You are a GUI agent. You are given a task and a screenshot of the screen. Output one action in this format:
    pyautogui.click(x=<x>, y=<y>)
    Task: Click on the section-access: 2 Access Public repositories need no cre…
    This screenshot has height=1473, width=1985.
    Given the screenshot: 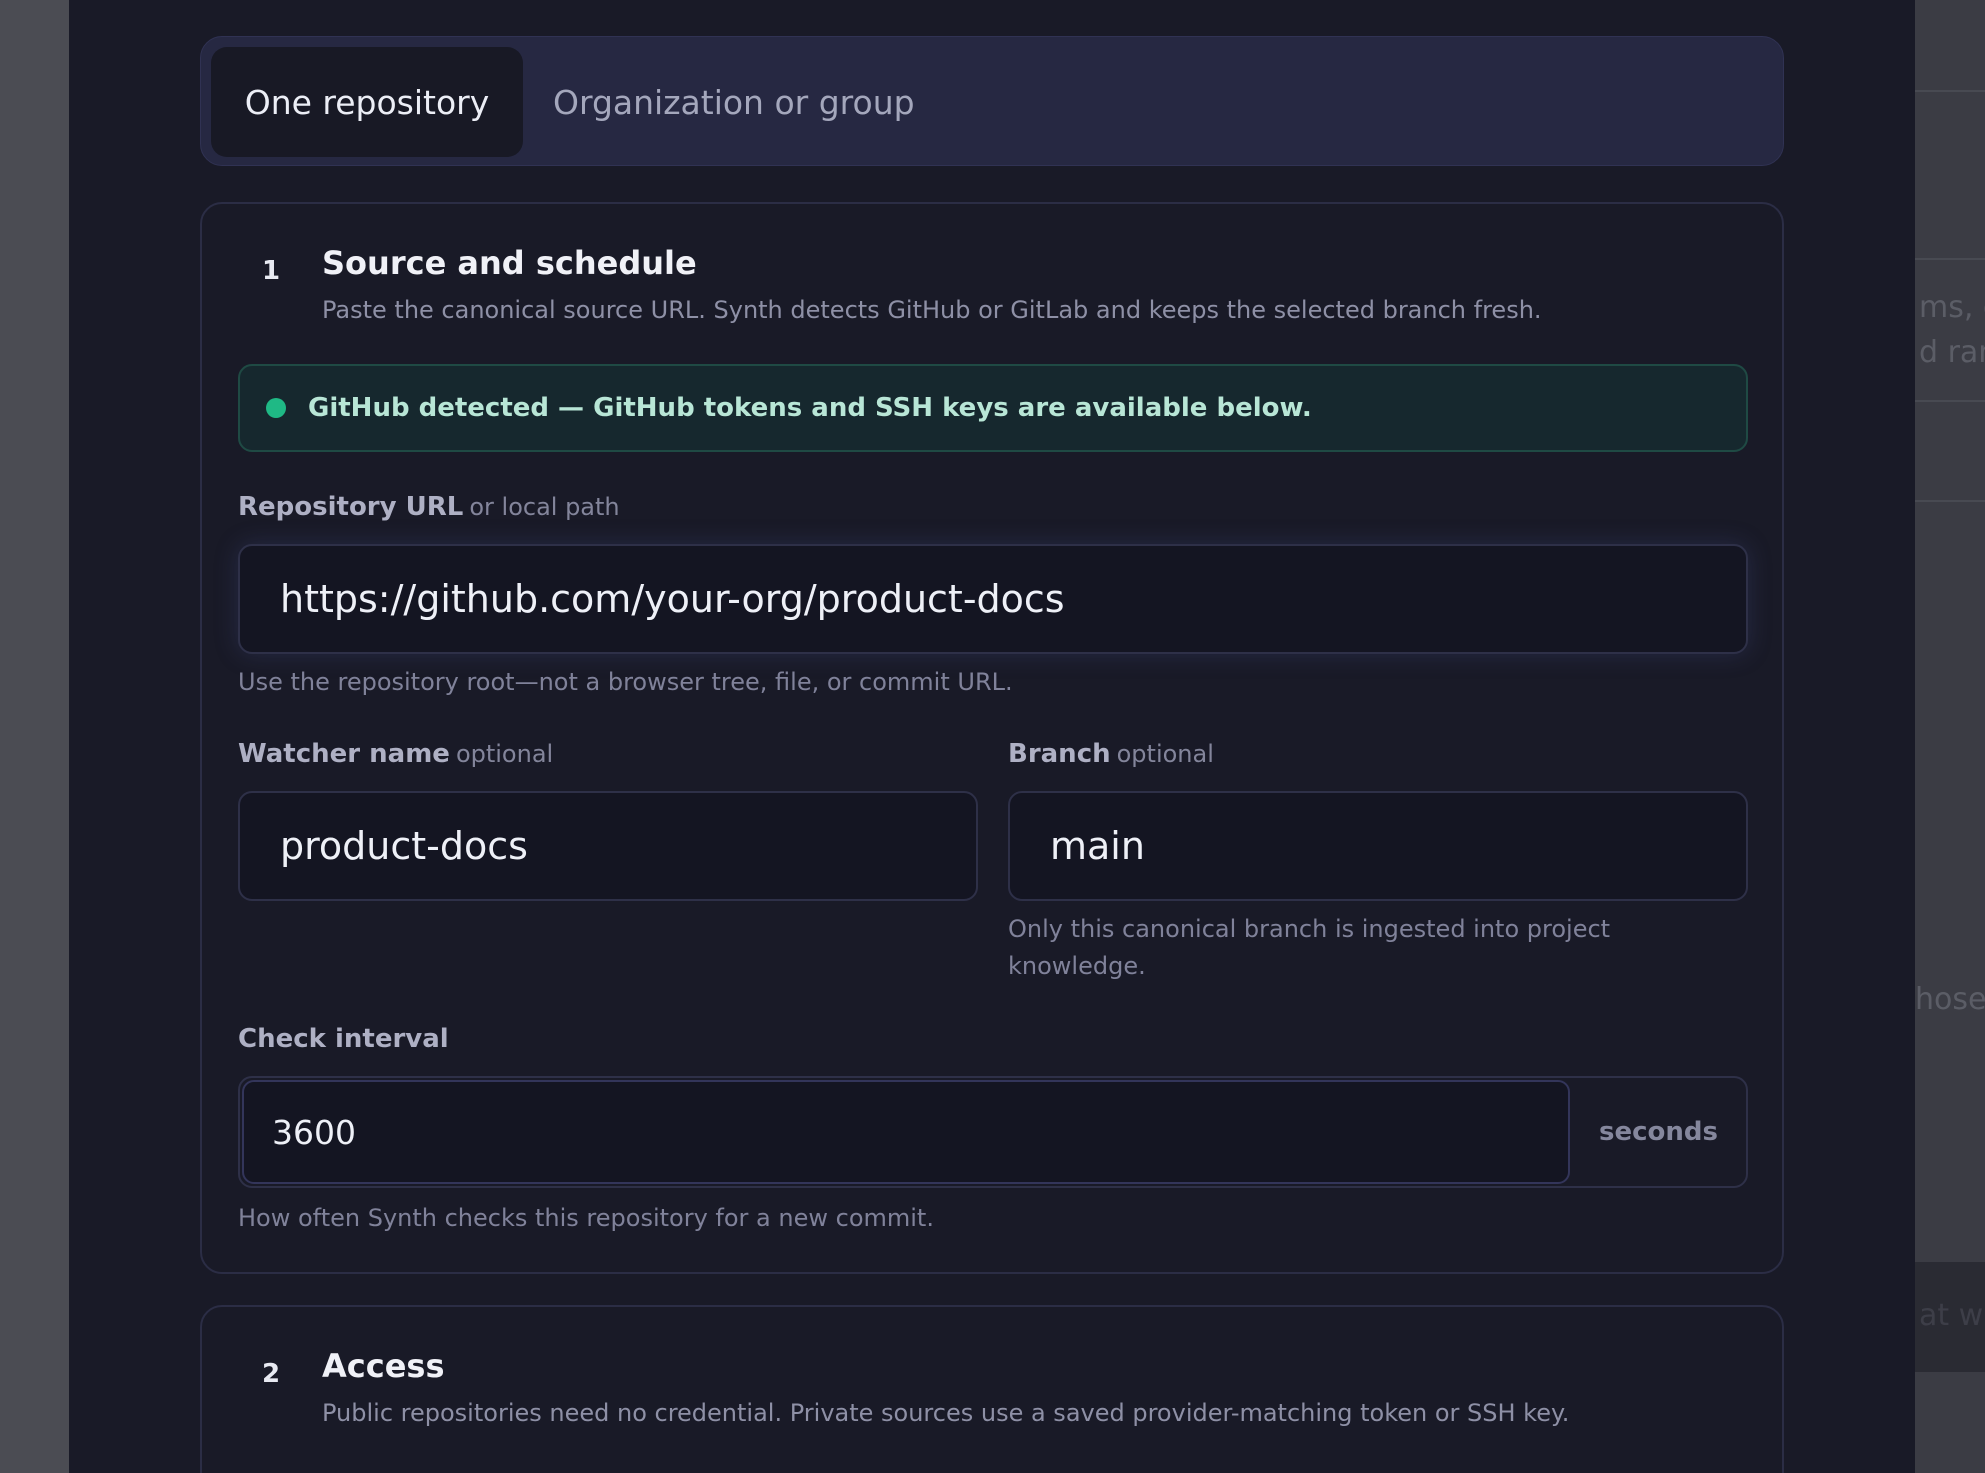 What is the action you would take?
    pyautogui.click(x=992, y=1389)
    